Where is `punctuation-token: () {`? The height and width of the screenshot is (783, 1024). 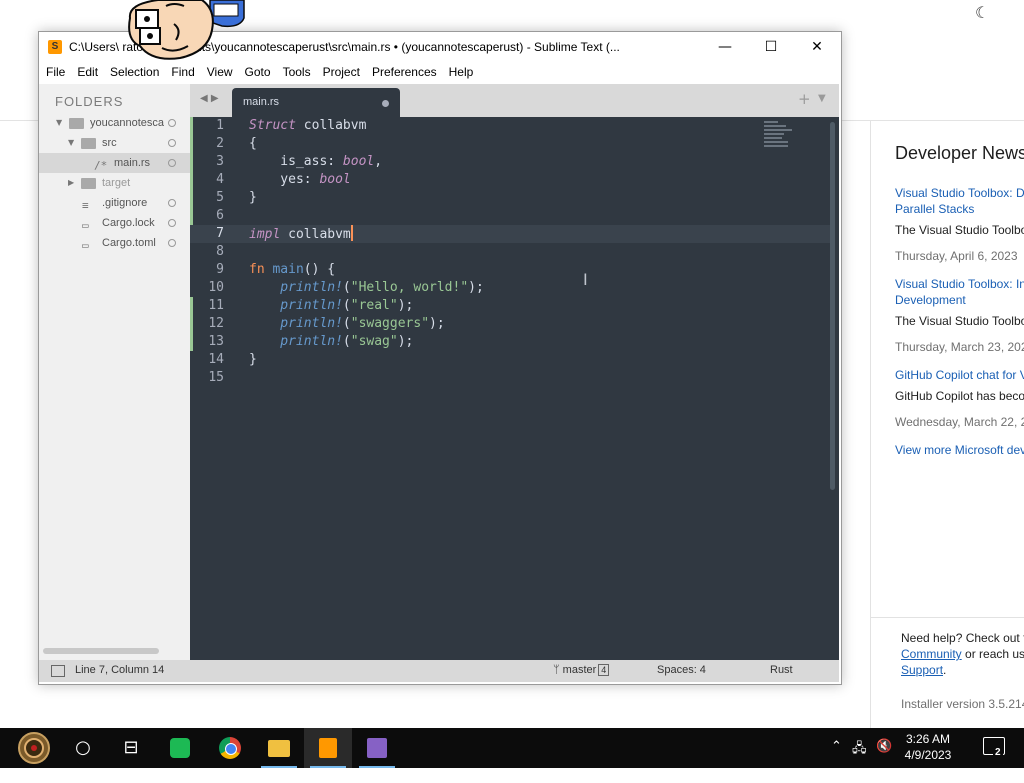 punctuation-token: () { is located at coordinates (319, 269).